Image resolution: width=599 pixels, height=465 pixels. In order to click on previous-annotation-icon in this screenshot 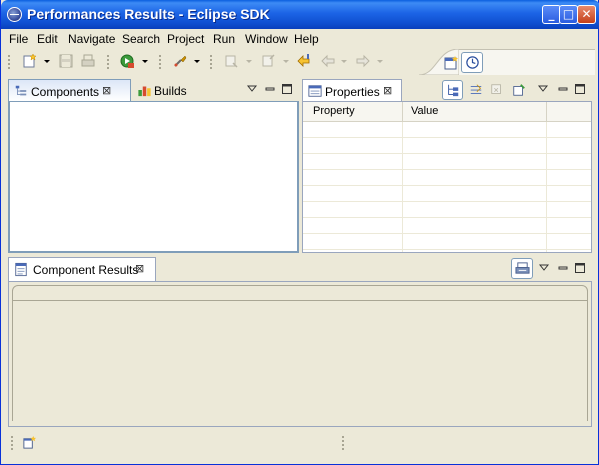, I will do `click(268, 60)`.